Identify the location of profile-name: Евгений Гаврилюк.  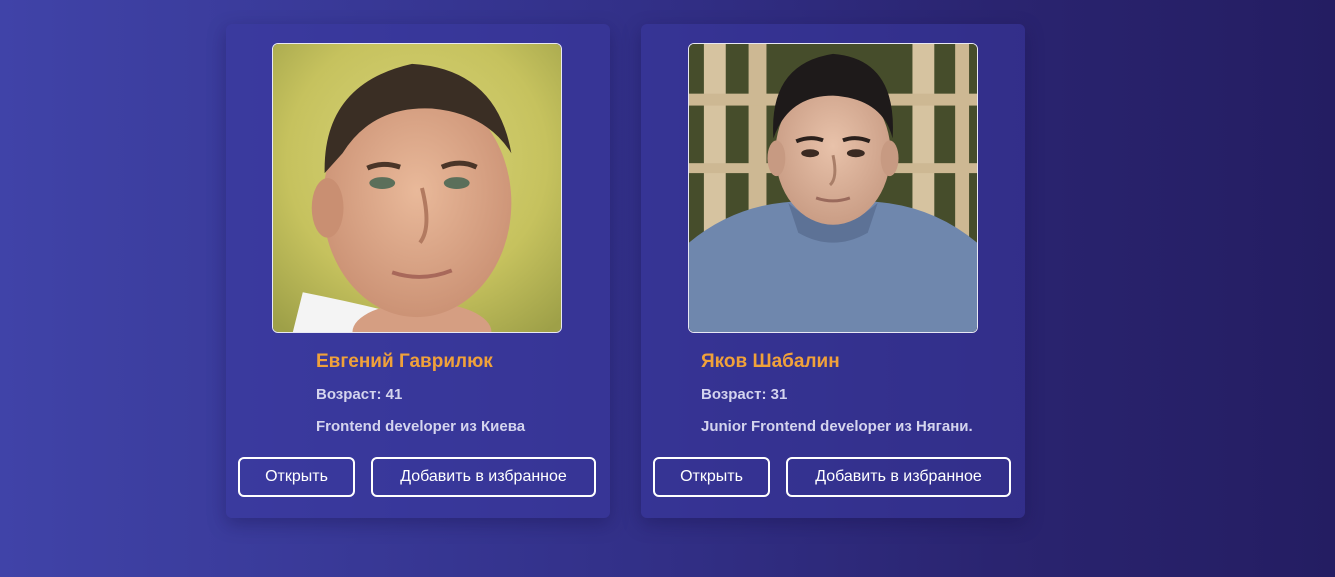
(404, 361).